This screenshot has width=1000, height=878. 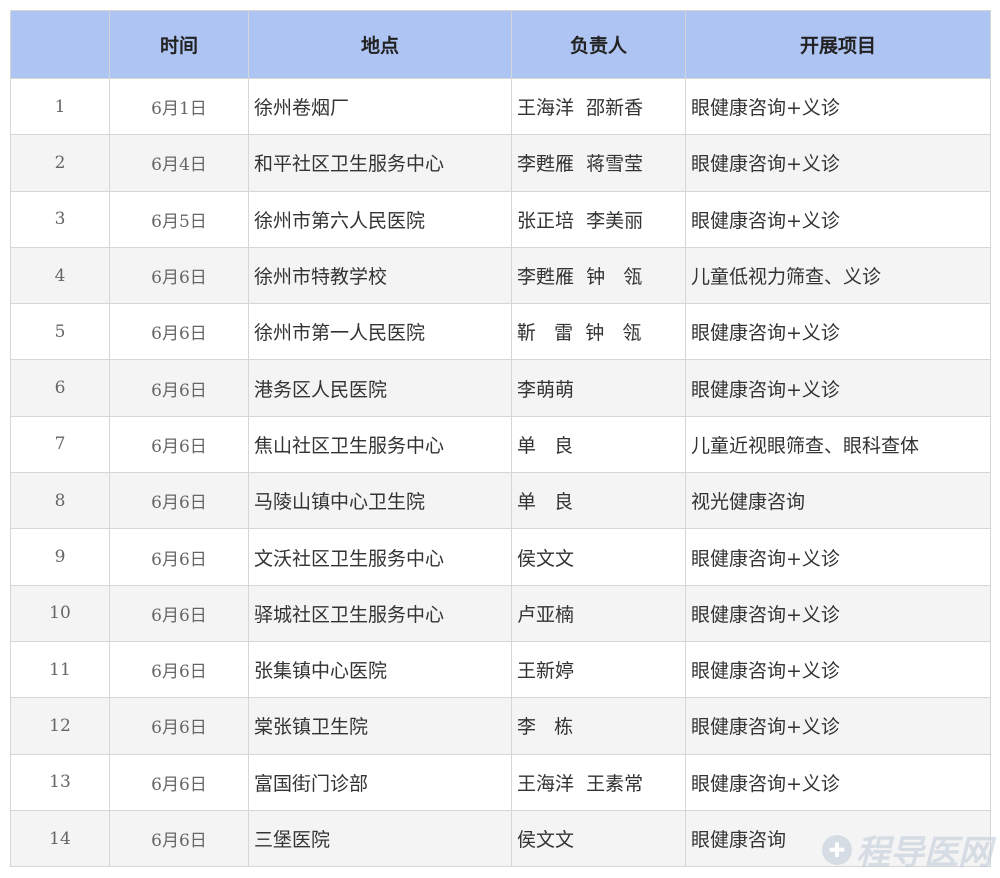 What do you see at coordinates (60, 388) in the screenshot?
I see `cell-index: 6` at bounding box center [60, 388].